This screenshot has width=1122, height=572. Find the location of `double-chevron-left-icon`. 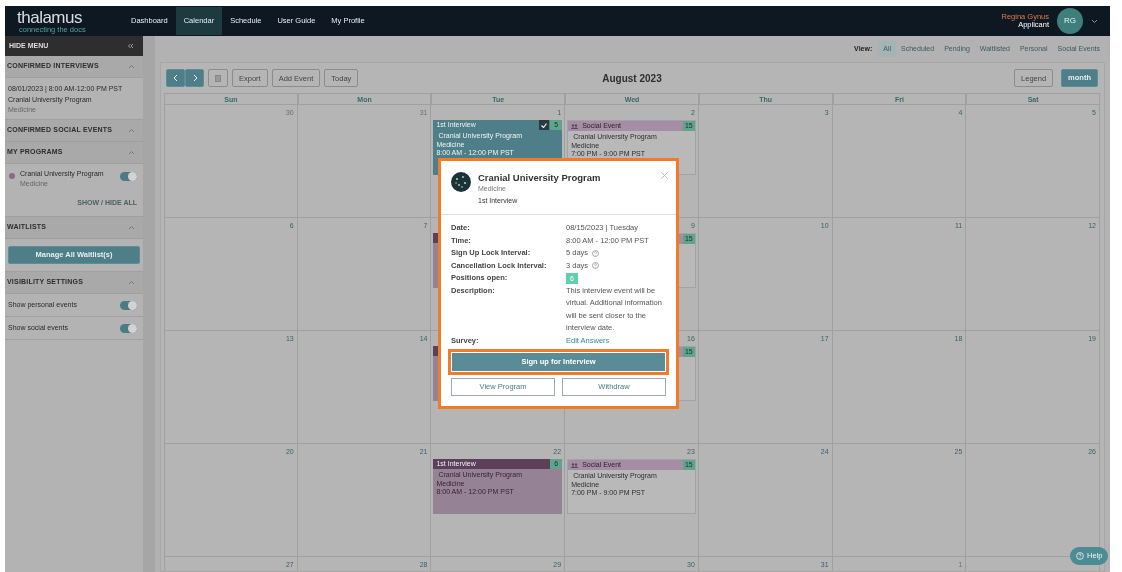

double-chevron-left-icon is located at coordinates (130, 46).